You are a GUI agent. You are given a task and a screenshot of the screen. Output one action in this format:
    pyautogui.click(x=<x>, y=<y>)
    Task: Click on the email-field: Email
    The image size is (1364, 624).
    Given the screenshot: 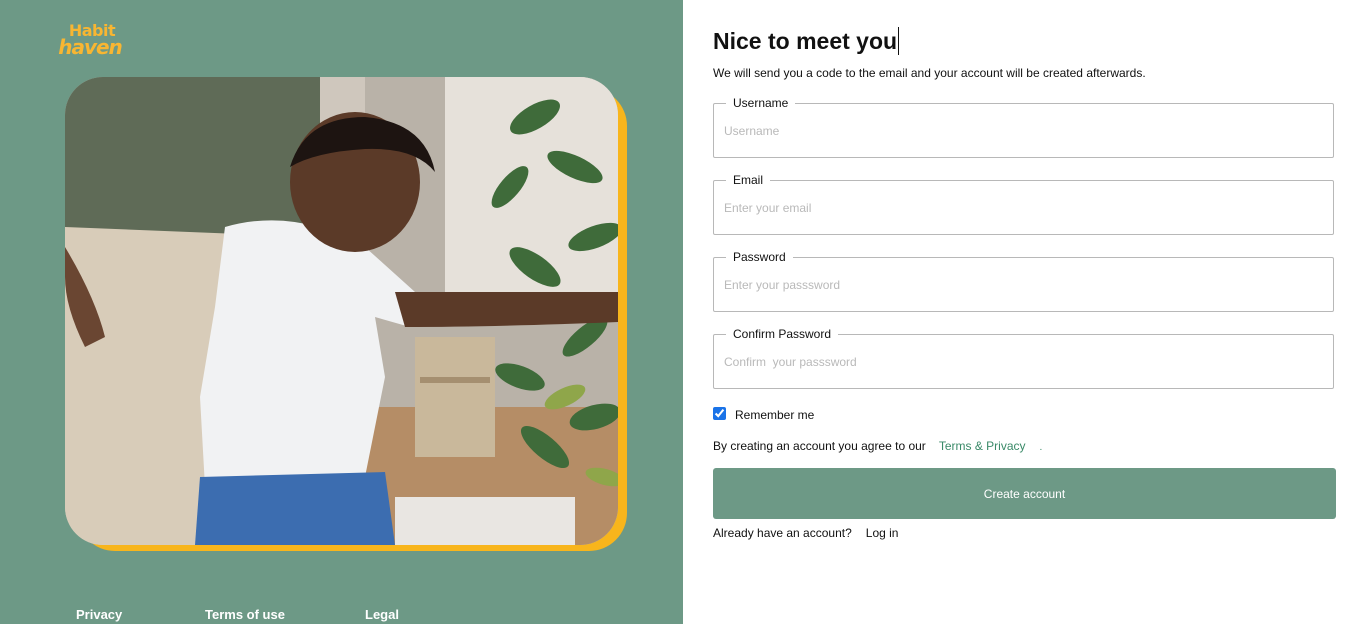 What is the action you would take?
    pyautogui.click(x=1023, y=203)
    